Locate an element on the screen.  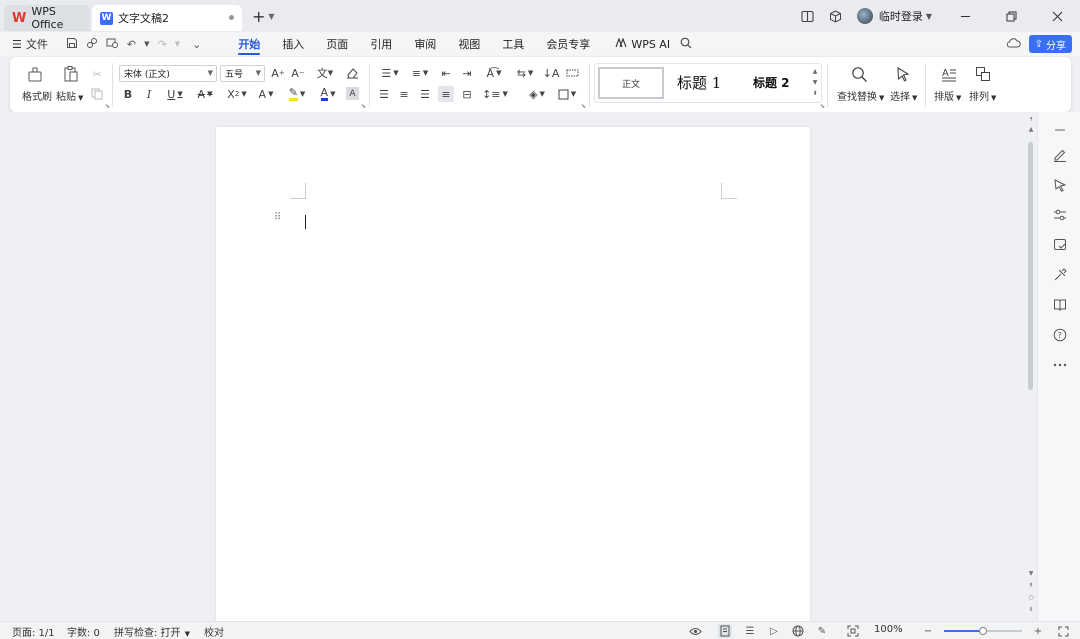
style-heading-2: 标题 2 is located at coordinates (771, 82).